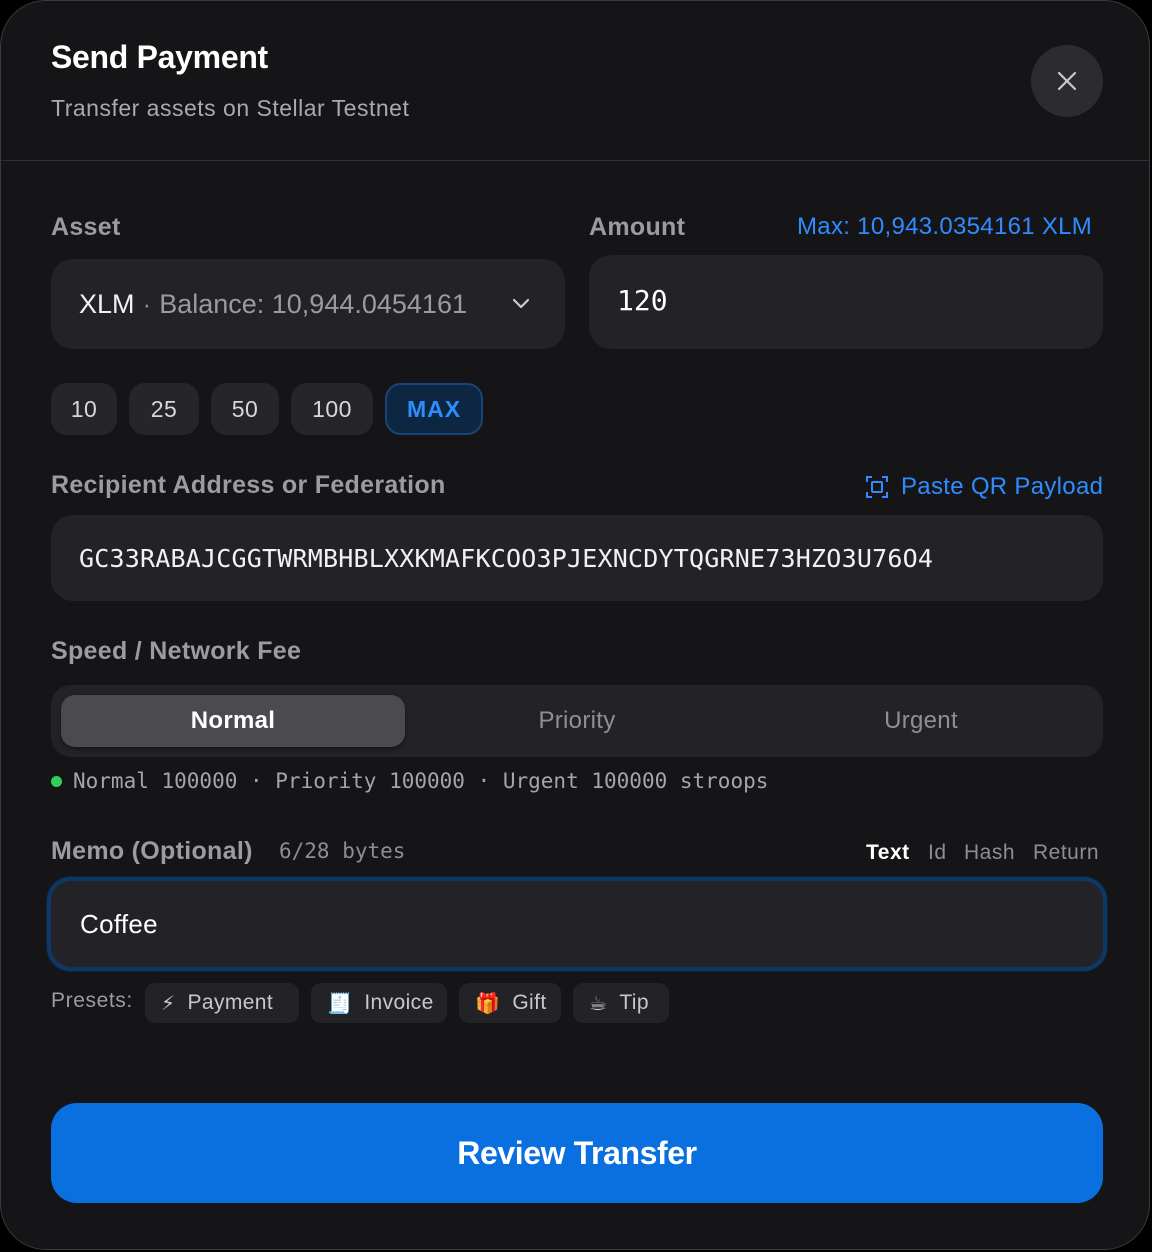  I want to click on qr-scan-icon, so click(877, 487).